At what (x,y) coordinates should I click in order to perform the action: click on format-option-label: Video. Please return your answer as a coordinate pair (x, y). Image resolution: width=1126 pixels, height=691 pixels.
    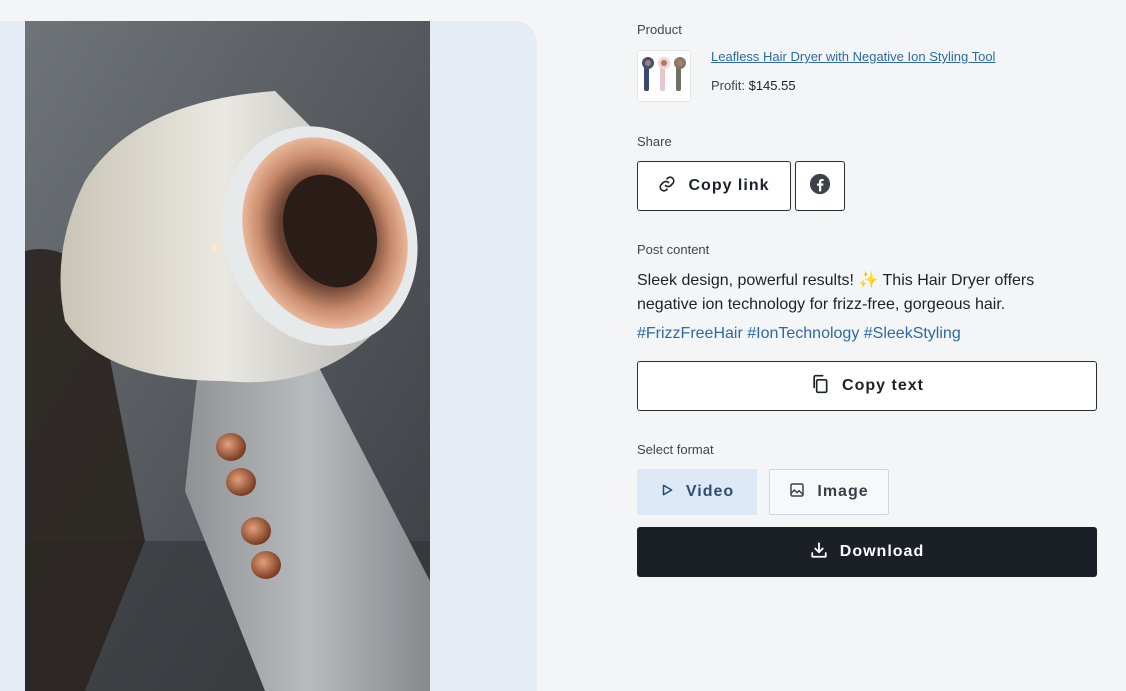
    Looking at the image, I should click on (710, 491).